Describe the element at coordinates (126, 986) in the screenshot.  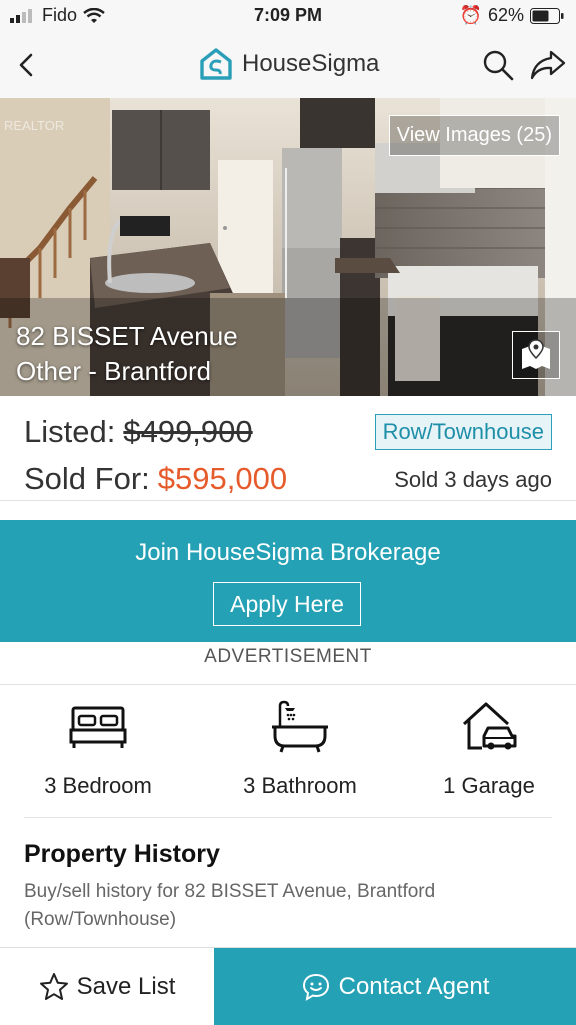
I see `save-list-label: Save List` at that location.